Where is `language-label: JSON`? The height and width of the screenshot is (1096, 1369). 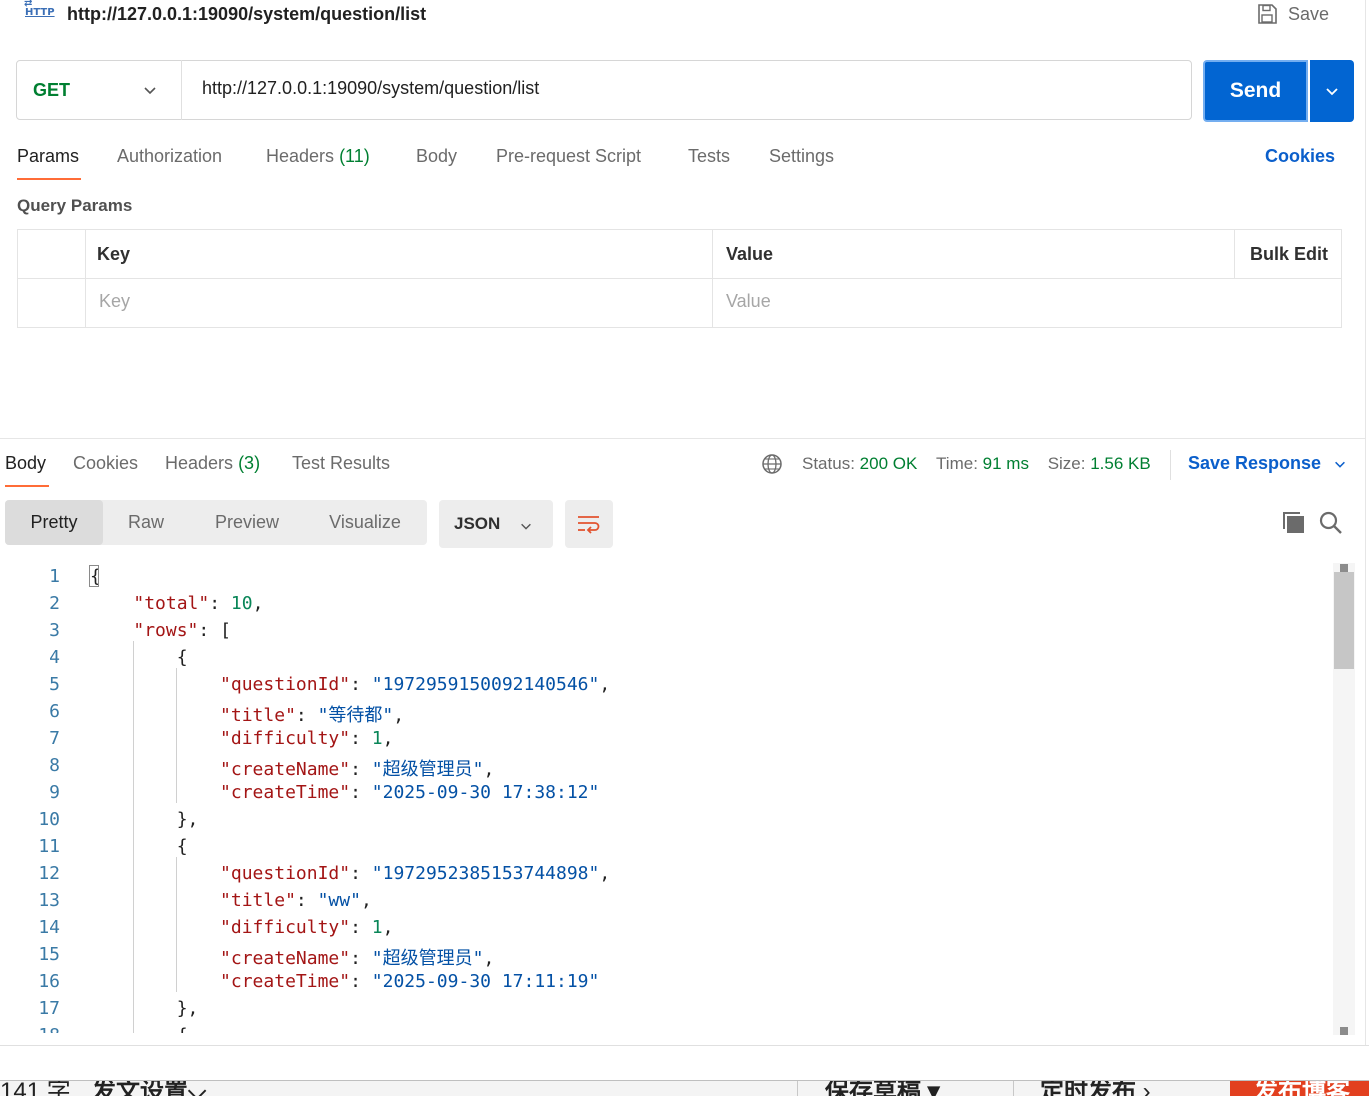 language-label: JSON is located at coordinates (477, 523).